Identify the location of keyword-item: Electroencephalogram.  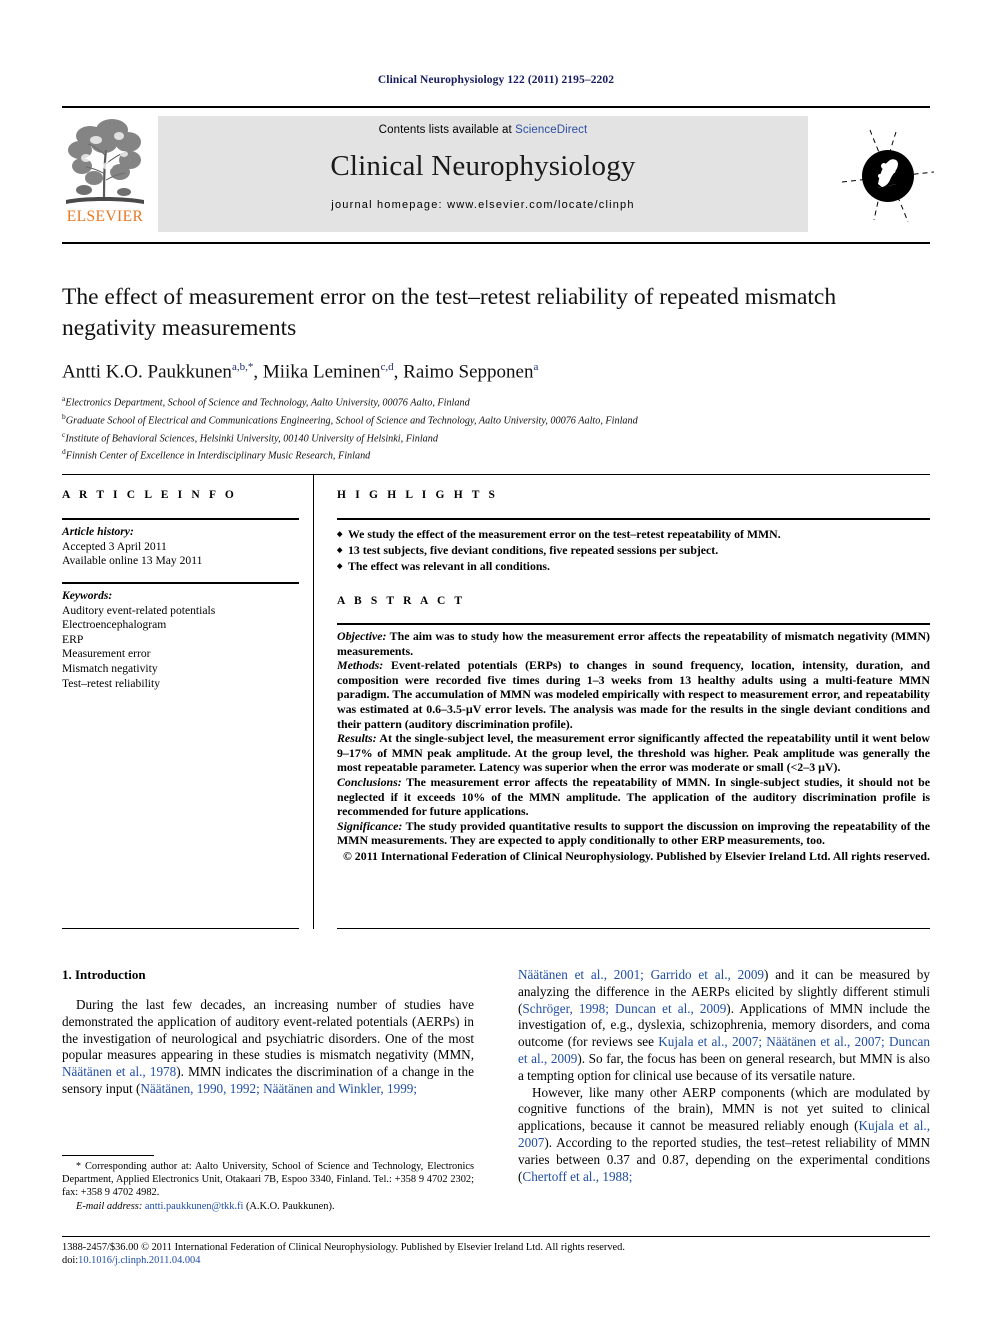
(114, 625).